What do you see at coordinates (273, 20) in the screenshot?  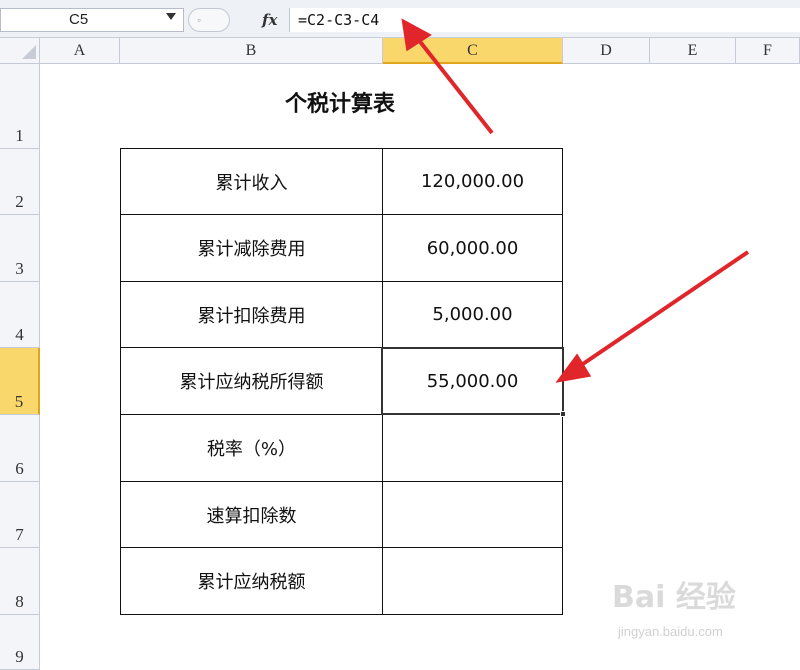 I see `insert-function-icon: fx` at bounding box center [273, 20].